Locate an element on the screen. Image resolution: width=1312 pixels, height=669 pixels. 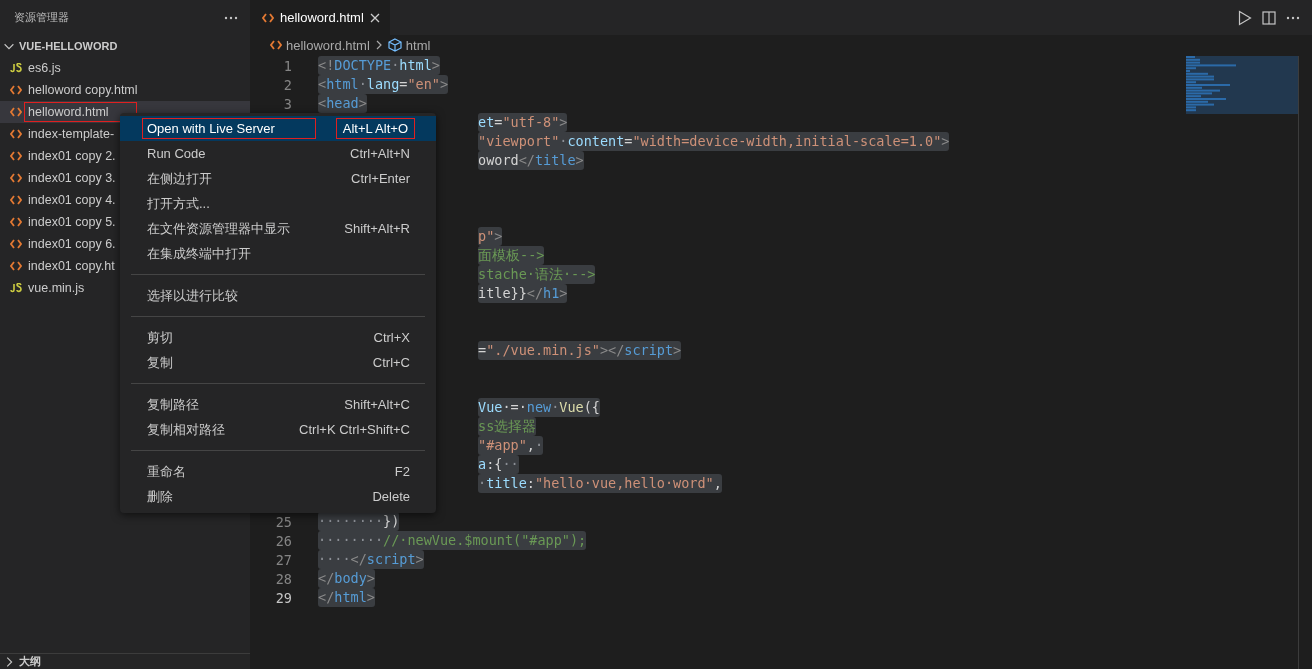
line-number: 3 is located at coordinates (287, 103).